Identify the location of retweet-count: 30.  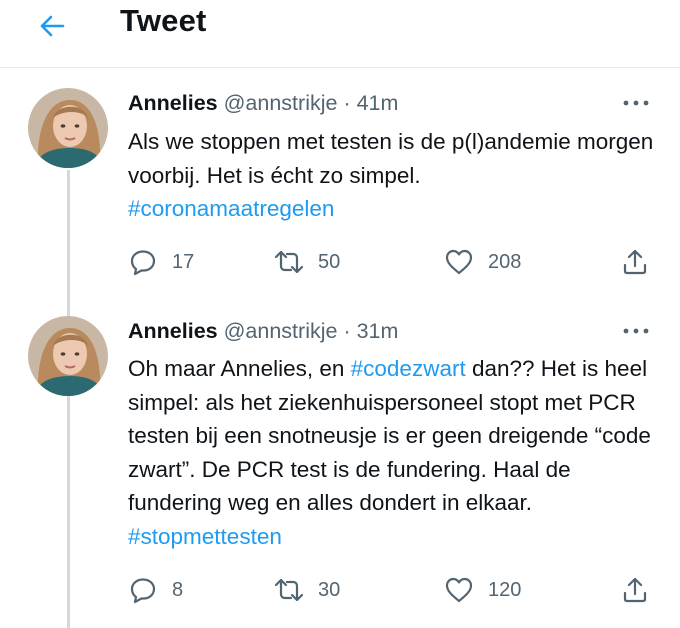
(329, 589).